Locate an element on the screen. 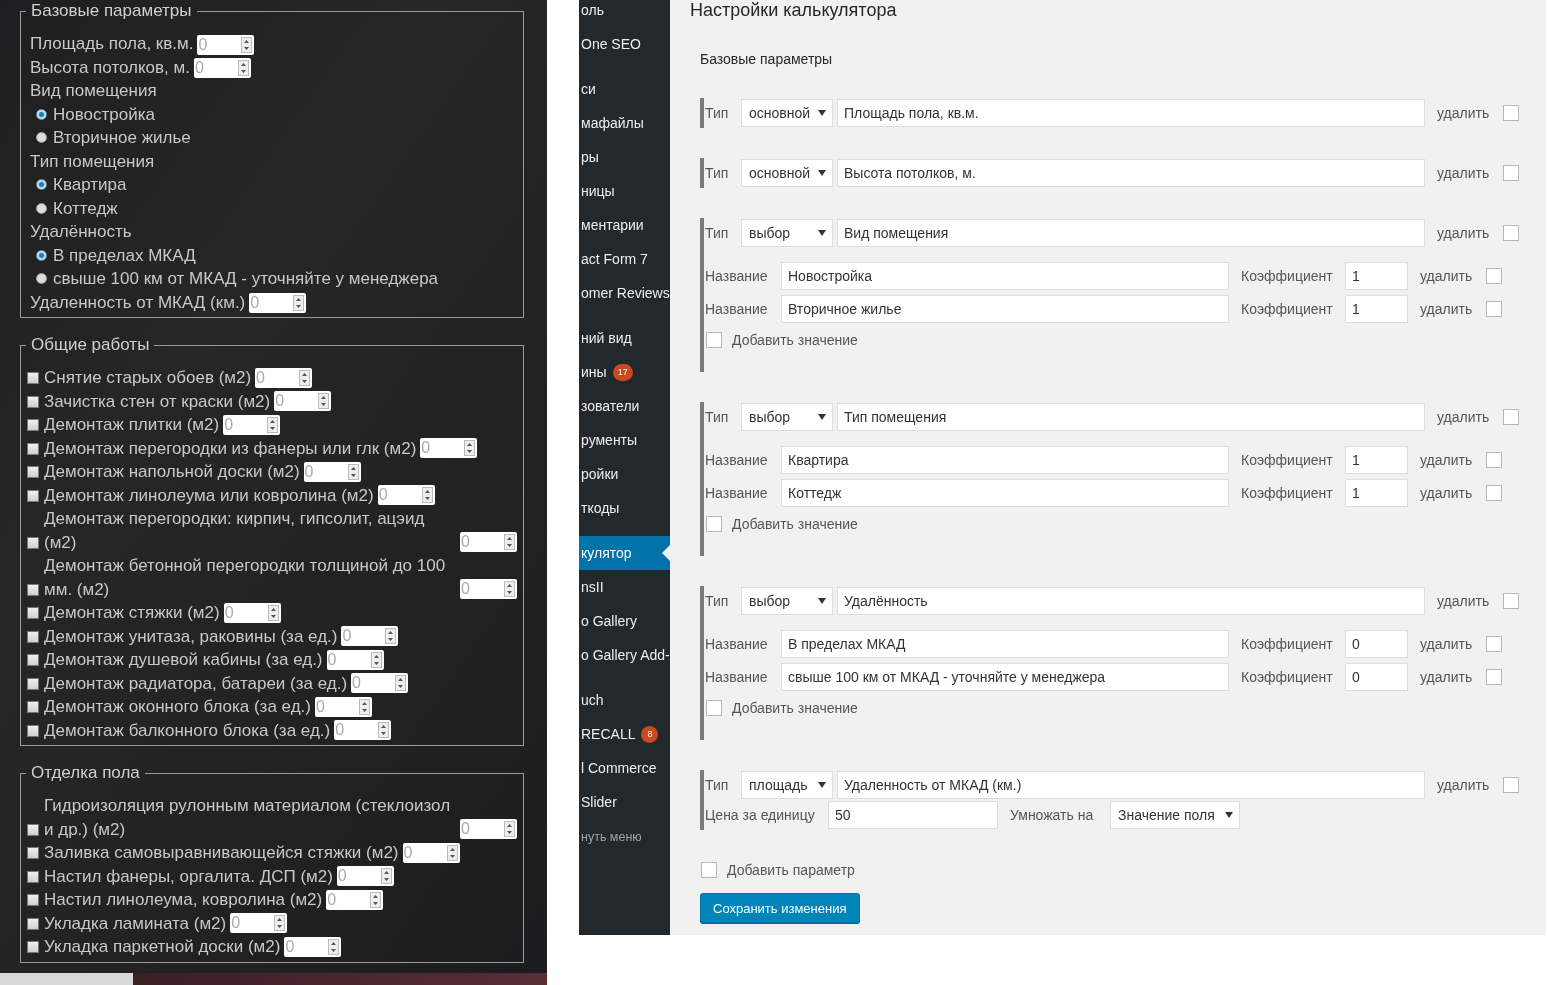  menu-item: o Gallery Add- is located at coordinates (624, 655).